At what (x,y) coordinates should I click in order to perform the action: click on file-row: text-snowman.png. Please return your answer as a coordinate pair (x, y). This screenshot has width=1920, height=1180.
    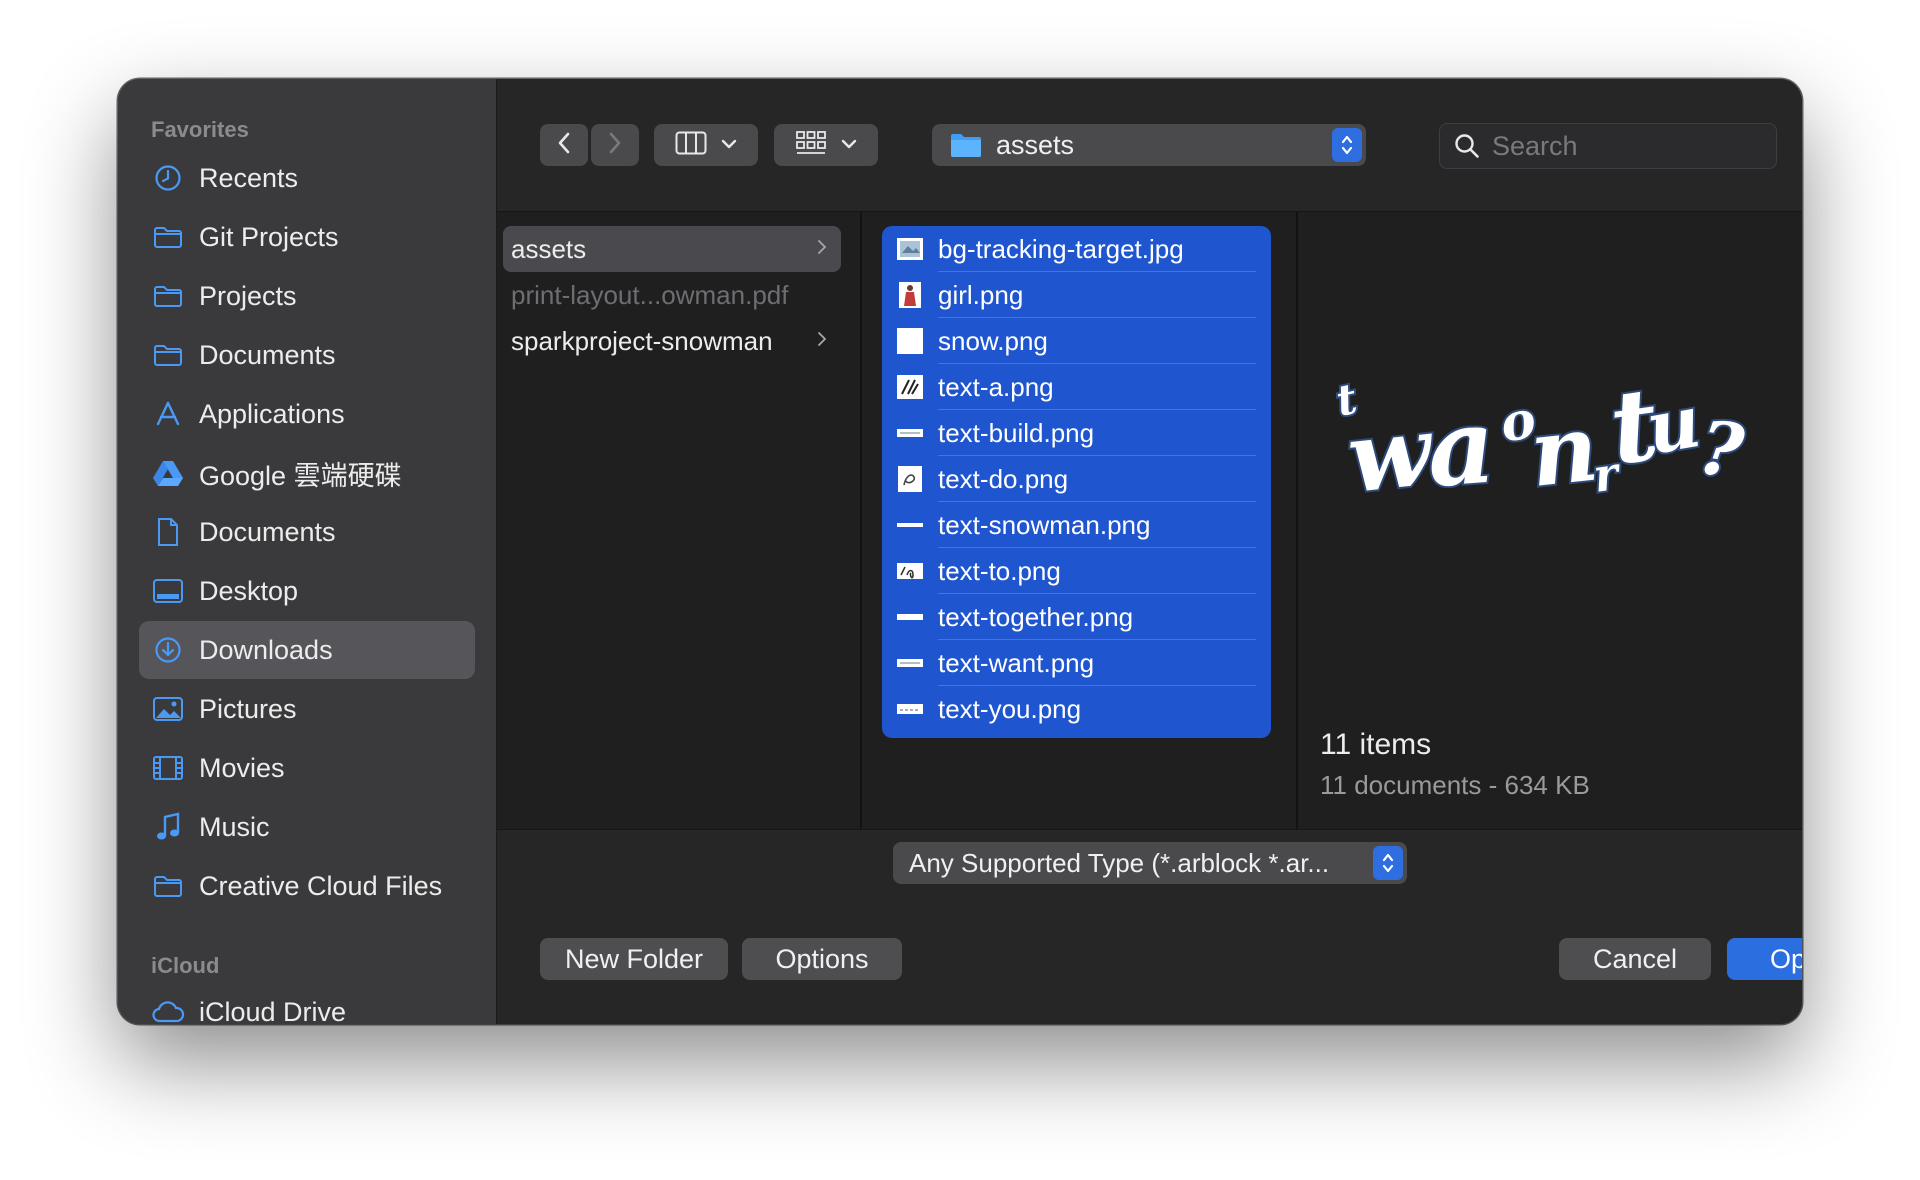
    Looking at the image, I should click on (1077, 525).